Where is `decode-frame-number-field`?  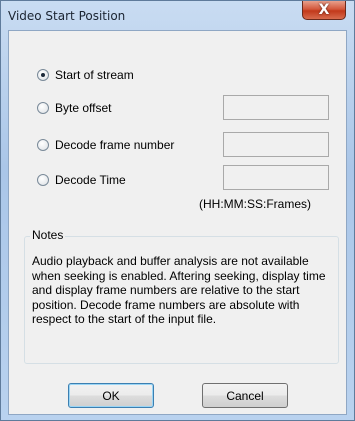 decode-frame-number-field is located at coordinates (276, 144).